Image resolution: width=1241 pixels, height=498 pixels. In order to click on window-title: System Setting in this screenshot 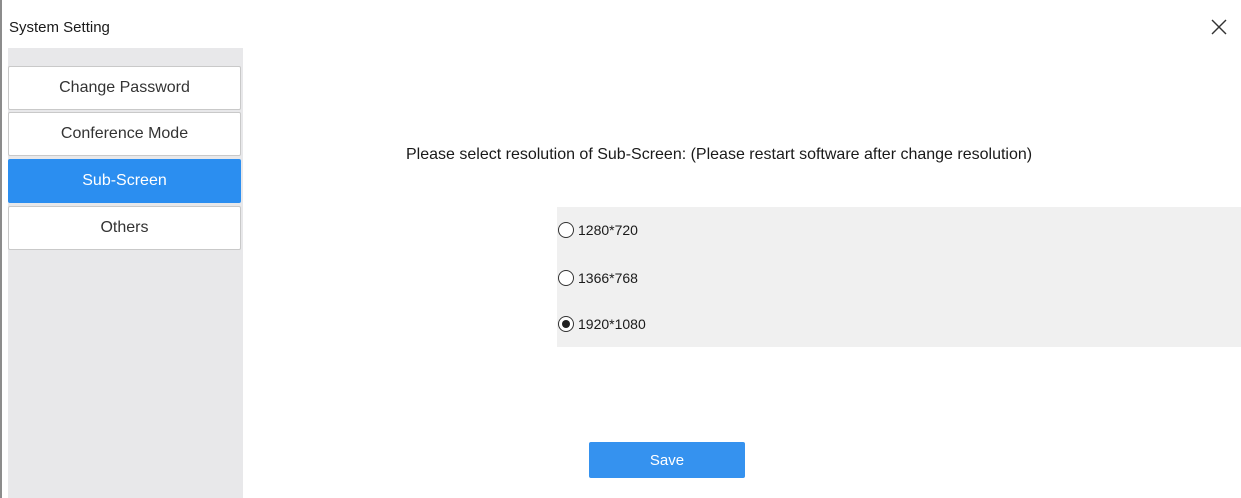, I will do `click(59, 27)`.